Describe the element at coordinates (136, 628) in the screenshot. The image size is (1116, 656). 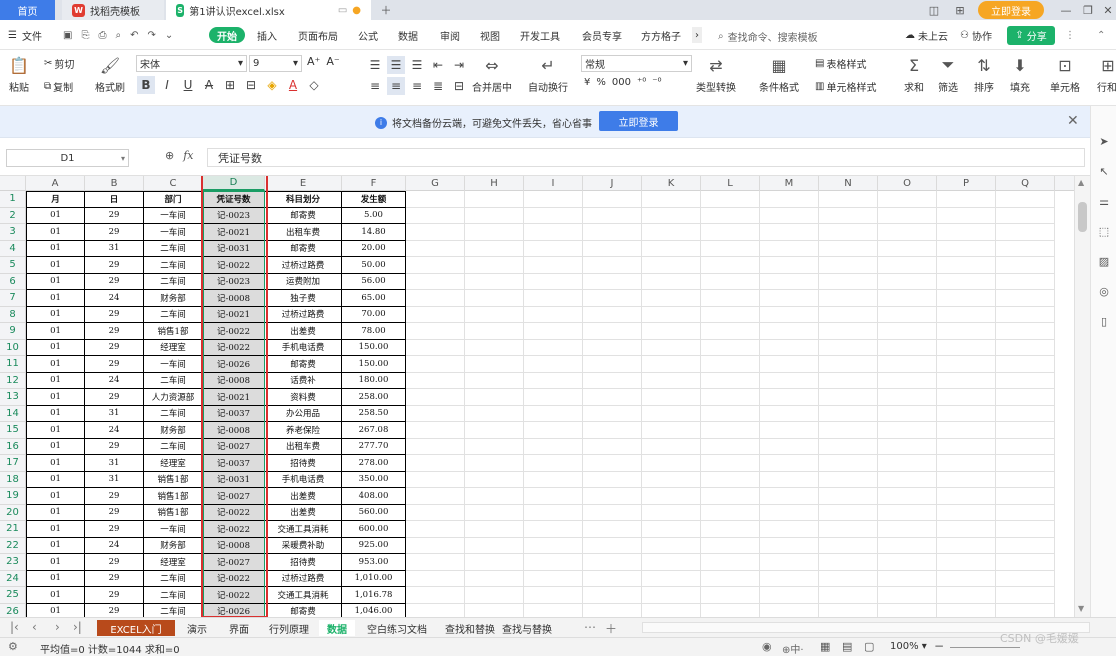
I see `sheet-tab: EXCEL入门` at that location.